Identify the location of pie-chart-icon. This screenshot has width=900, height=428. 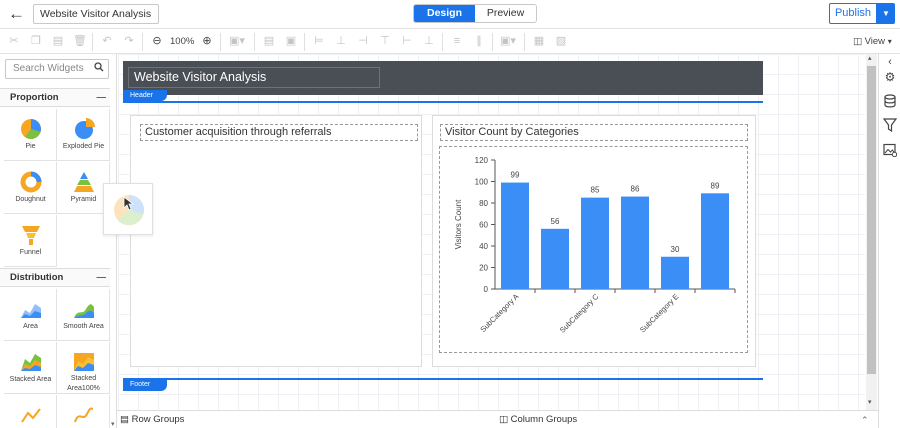
(31, 129).